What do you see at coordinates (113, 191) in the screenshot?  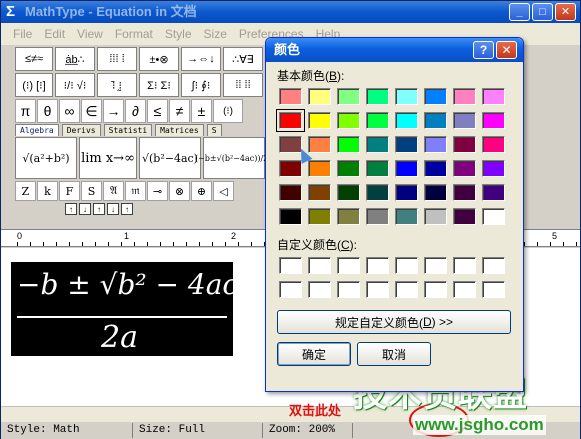 I see `small-symbol-5: 𝔄` at bounding box center [113, 191].